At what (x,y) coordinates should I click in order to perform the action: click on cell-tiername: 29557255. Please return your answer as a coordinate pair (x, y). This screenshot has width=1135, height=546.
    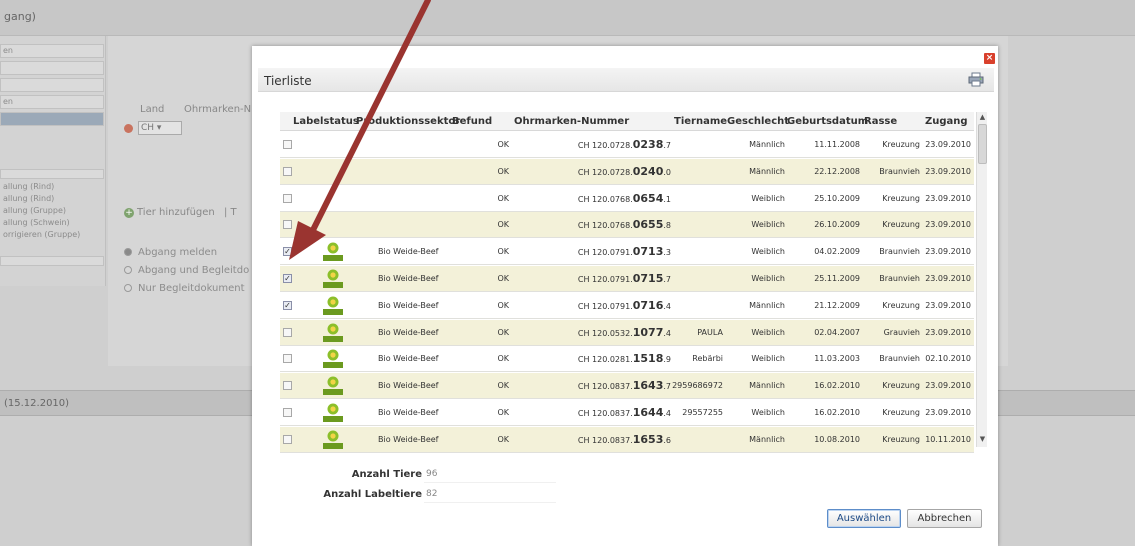
    Looking at the image, I should click on (702, 412).